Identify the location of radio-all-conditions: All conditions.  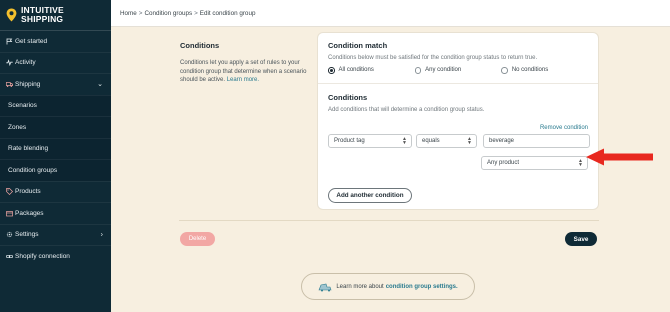
(371, 70).